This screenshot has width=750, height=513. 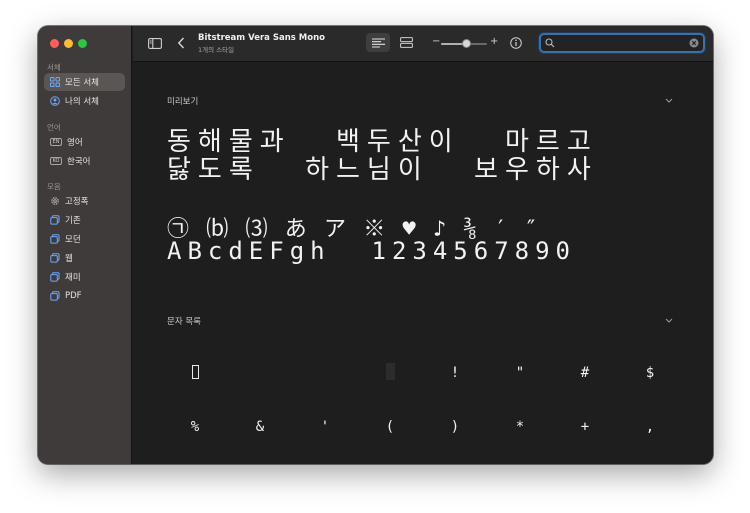 I want to click on sidebar-section-fonts: 서체, so click(x=54, y=67).